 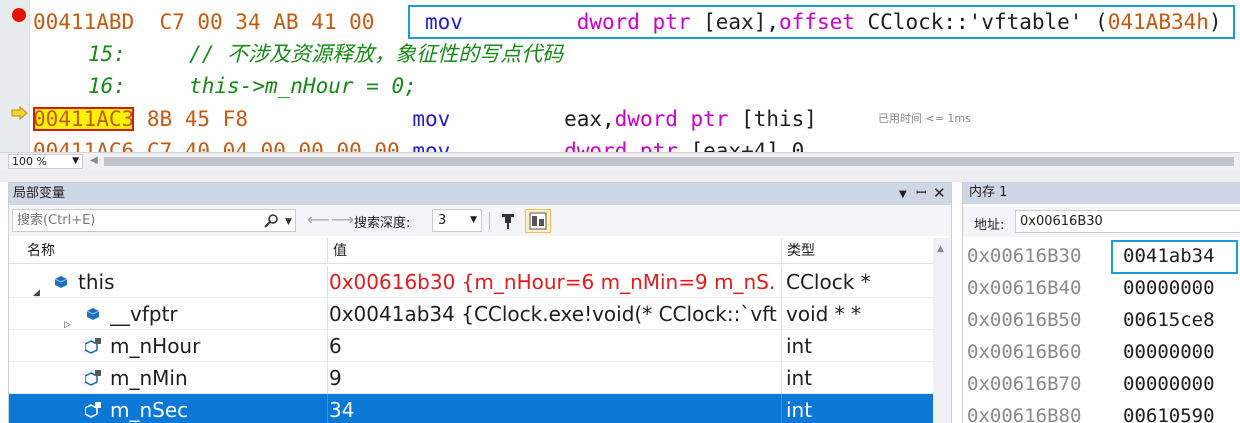 What do you see at coordinates (337, 251) in the screenshot?
I see `column-header-value: 值` at bounding box center [337, 251].